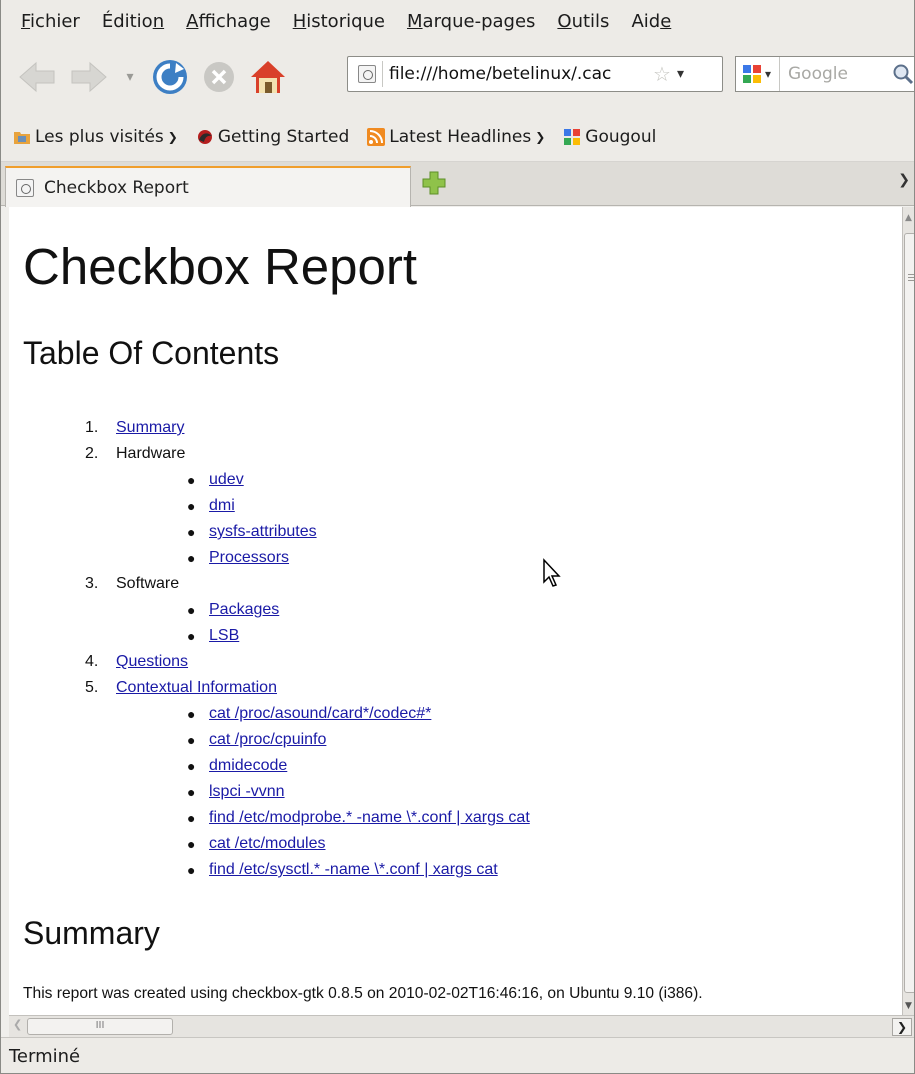 The image size is (915, 1074). I want to click on rss-icon, so click(376, 136).